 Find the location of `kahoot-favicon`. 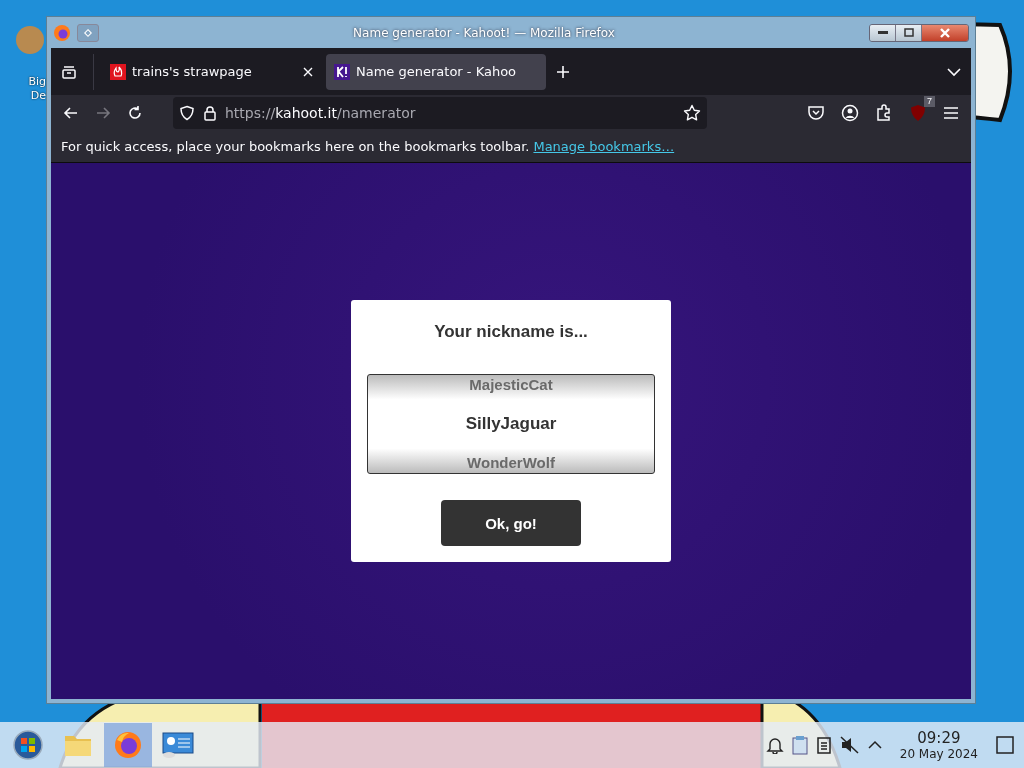

kahoot-favicon is located at coordinates (342, 71).